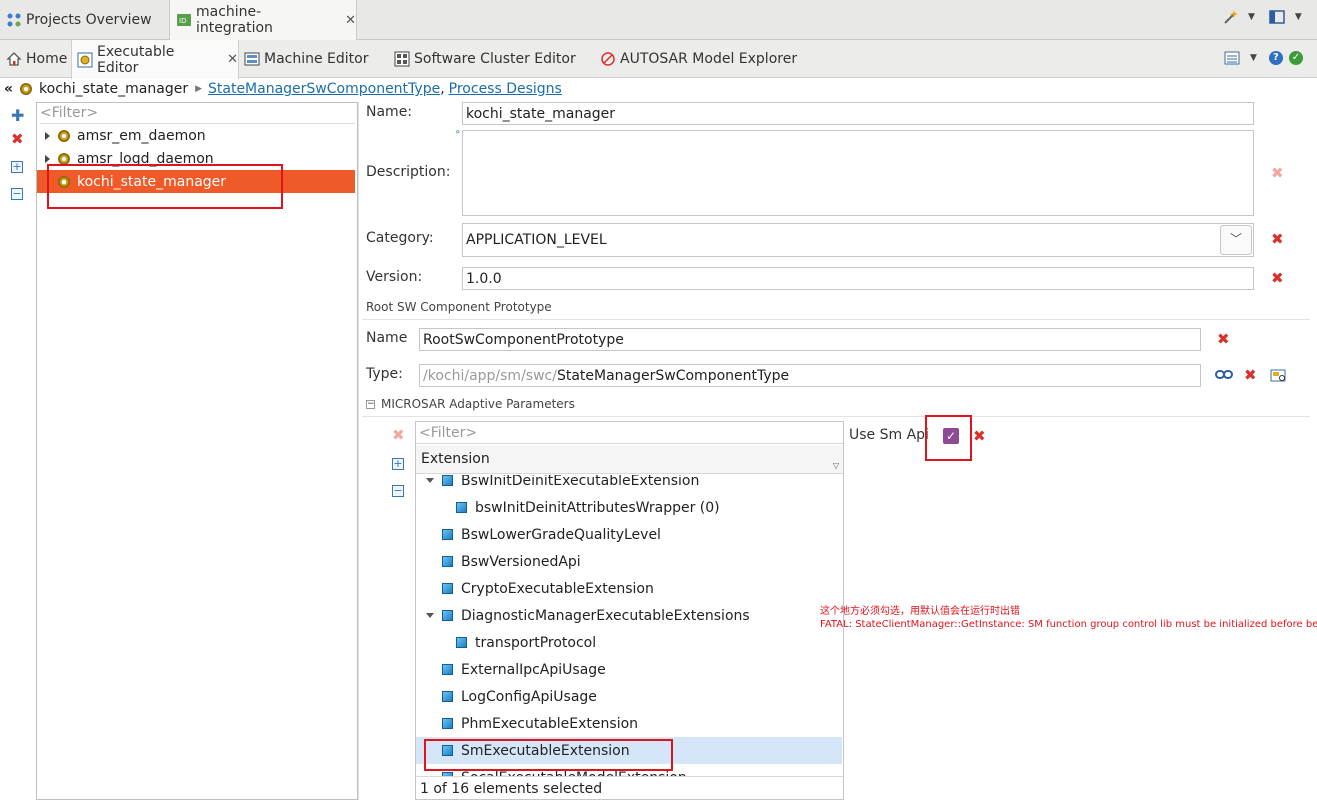 The height and width of the screenshot is (805, 1317). Describe the element at coordinates (19, 145) in the screenshot. I see `delete-icon: ✖` at that location.